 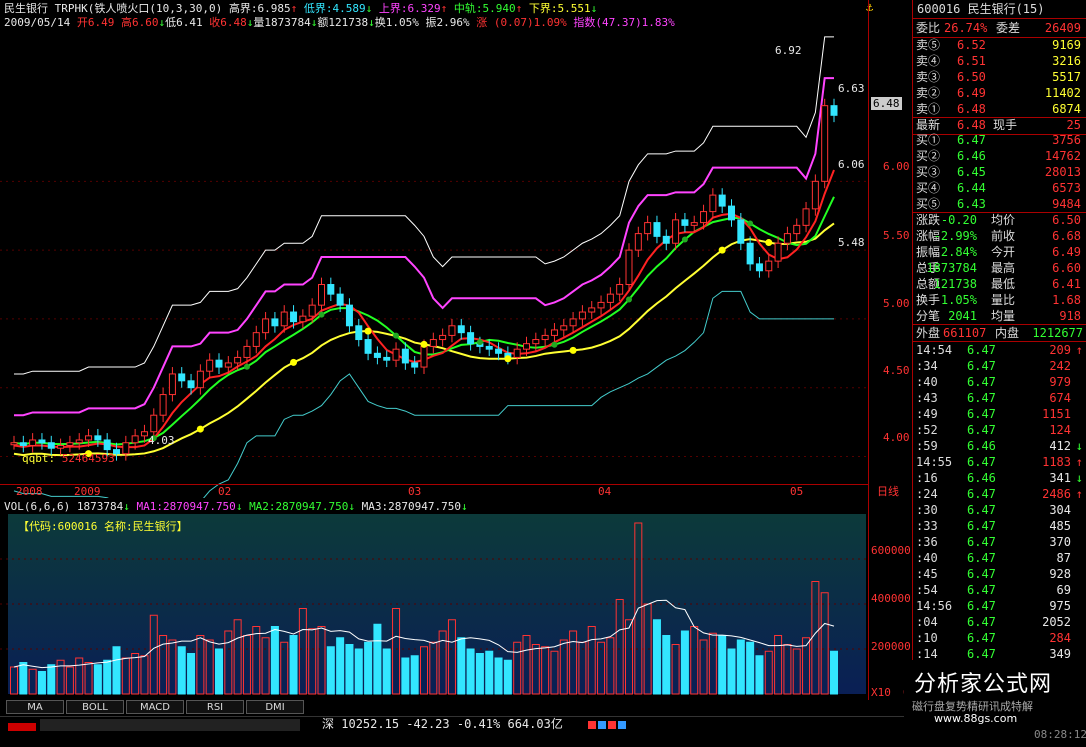 I want to click on tab-boll: BOLL, so click(x=95, y=707).